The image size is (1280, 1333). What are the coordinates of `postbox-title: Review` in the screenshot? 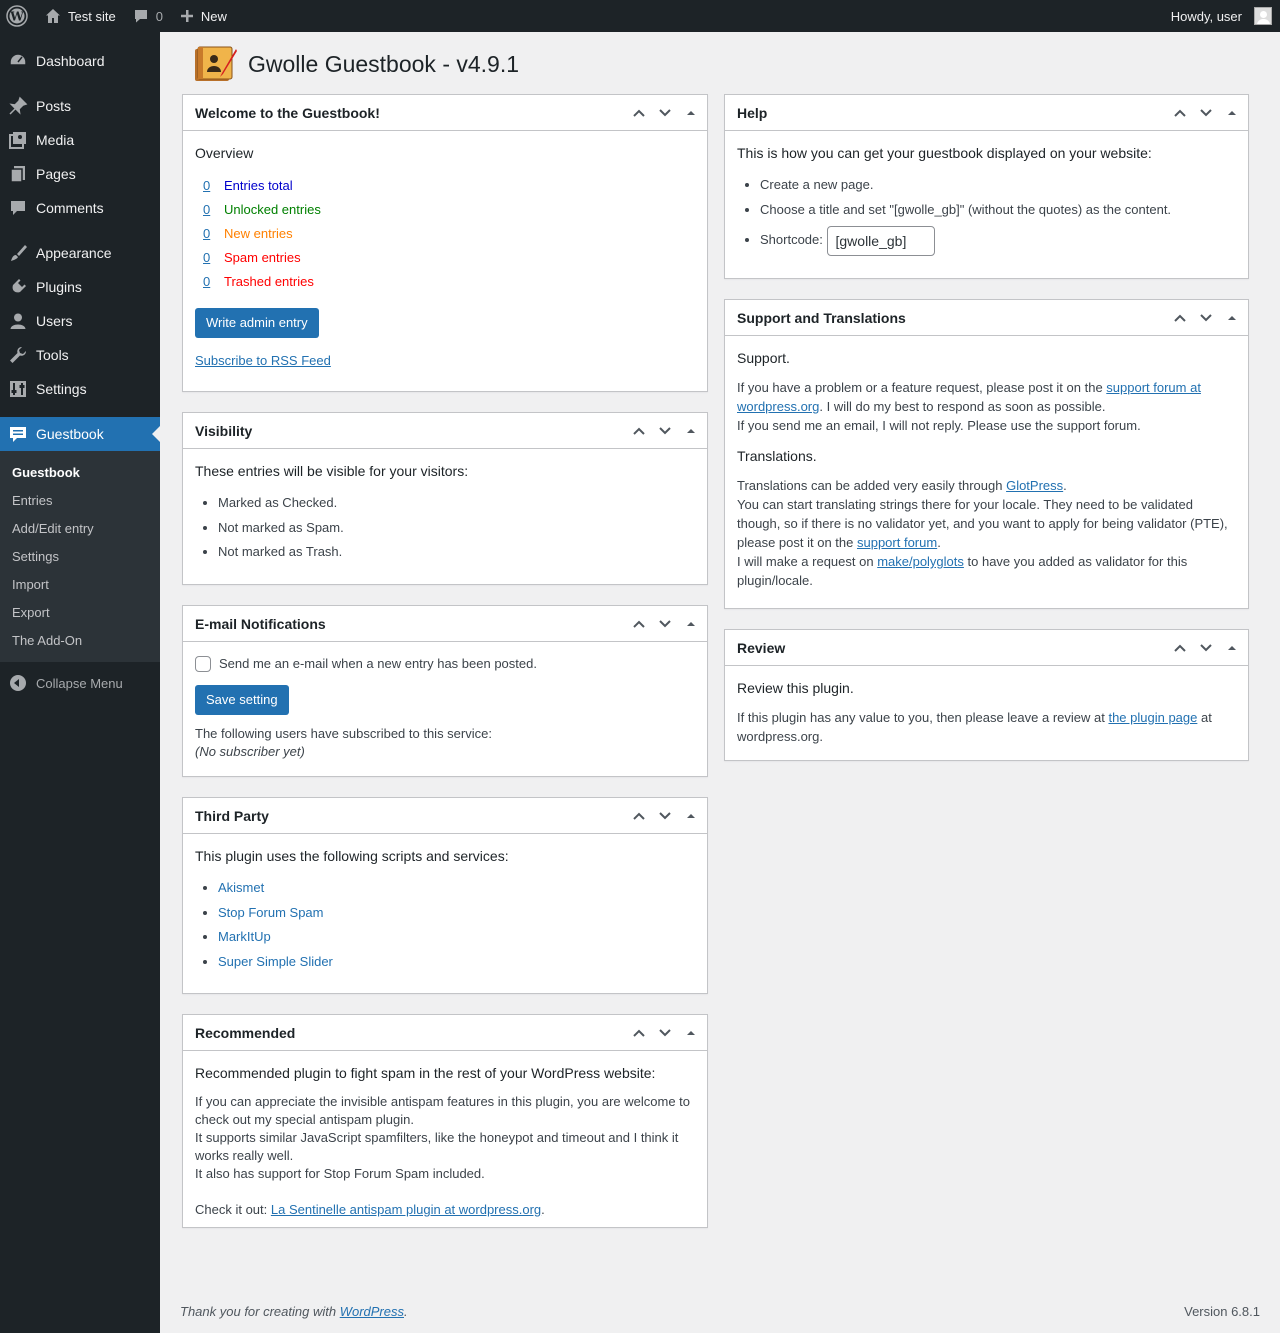 It's located at (761, 647).